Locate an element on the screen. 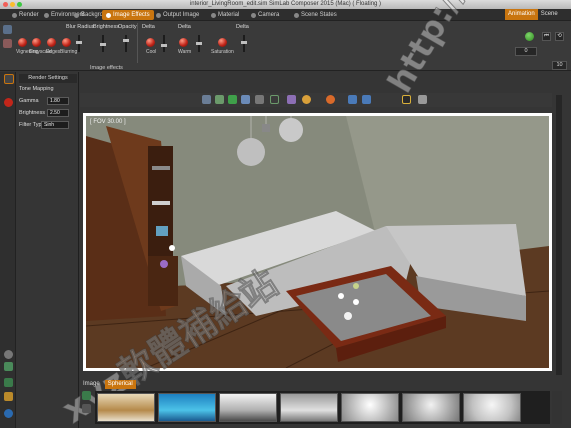 This screenshot has width=571, height=428. cool-button is located at coordinates (150, 42).